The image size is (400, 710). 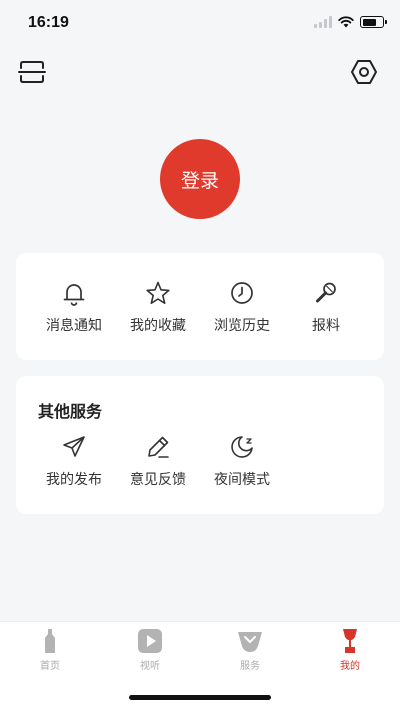 I want to click on status-bar: 16:19, so click(x=200, y=24).